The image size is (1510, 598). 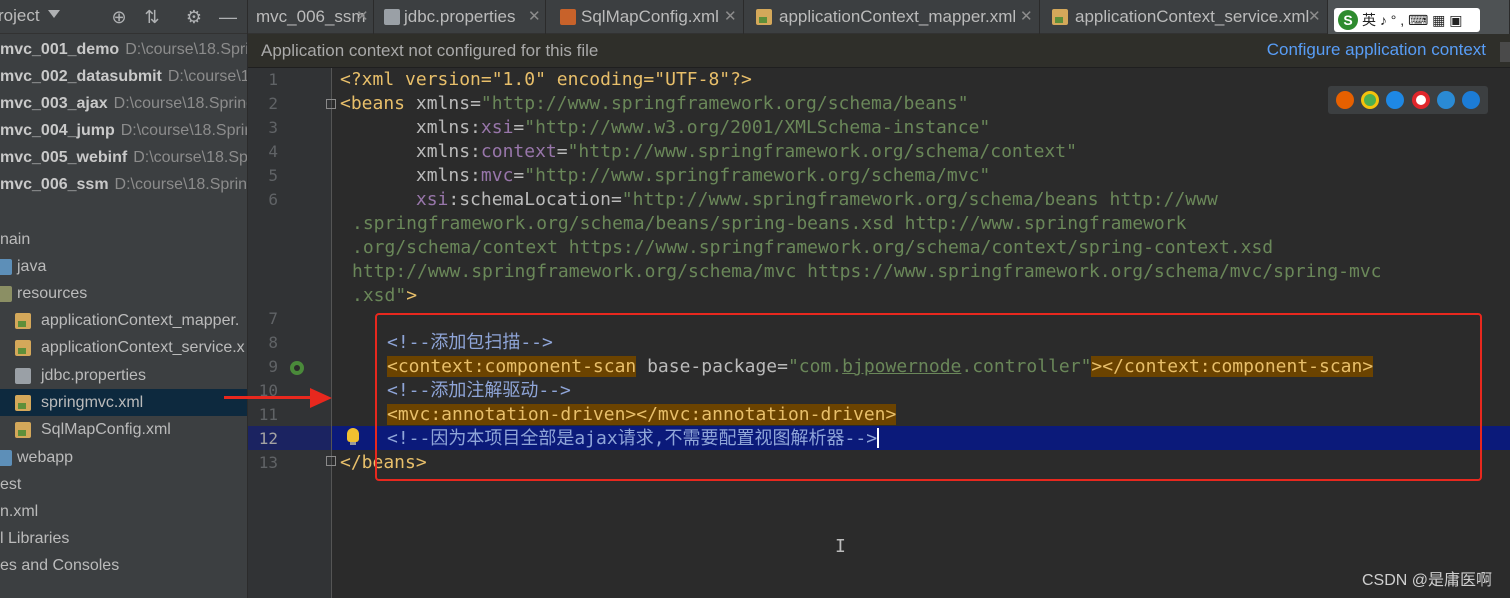 I want to click on project-item-name: mvc_004_jump, so click(x=57, y=130).